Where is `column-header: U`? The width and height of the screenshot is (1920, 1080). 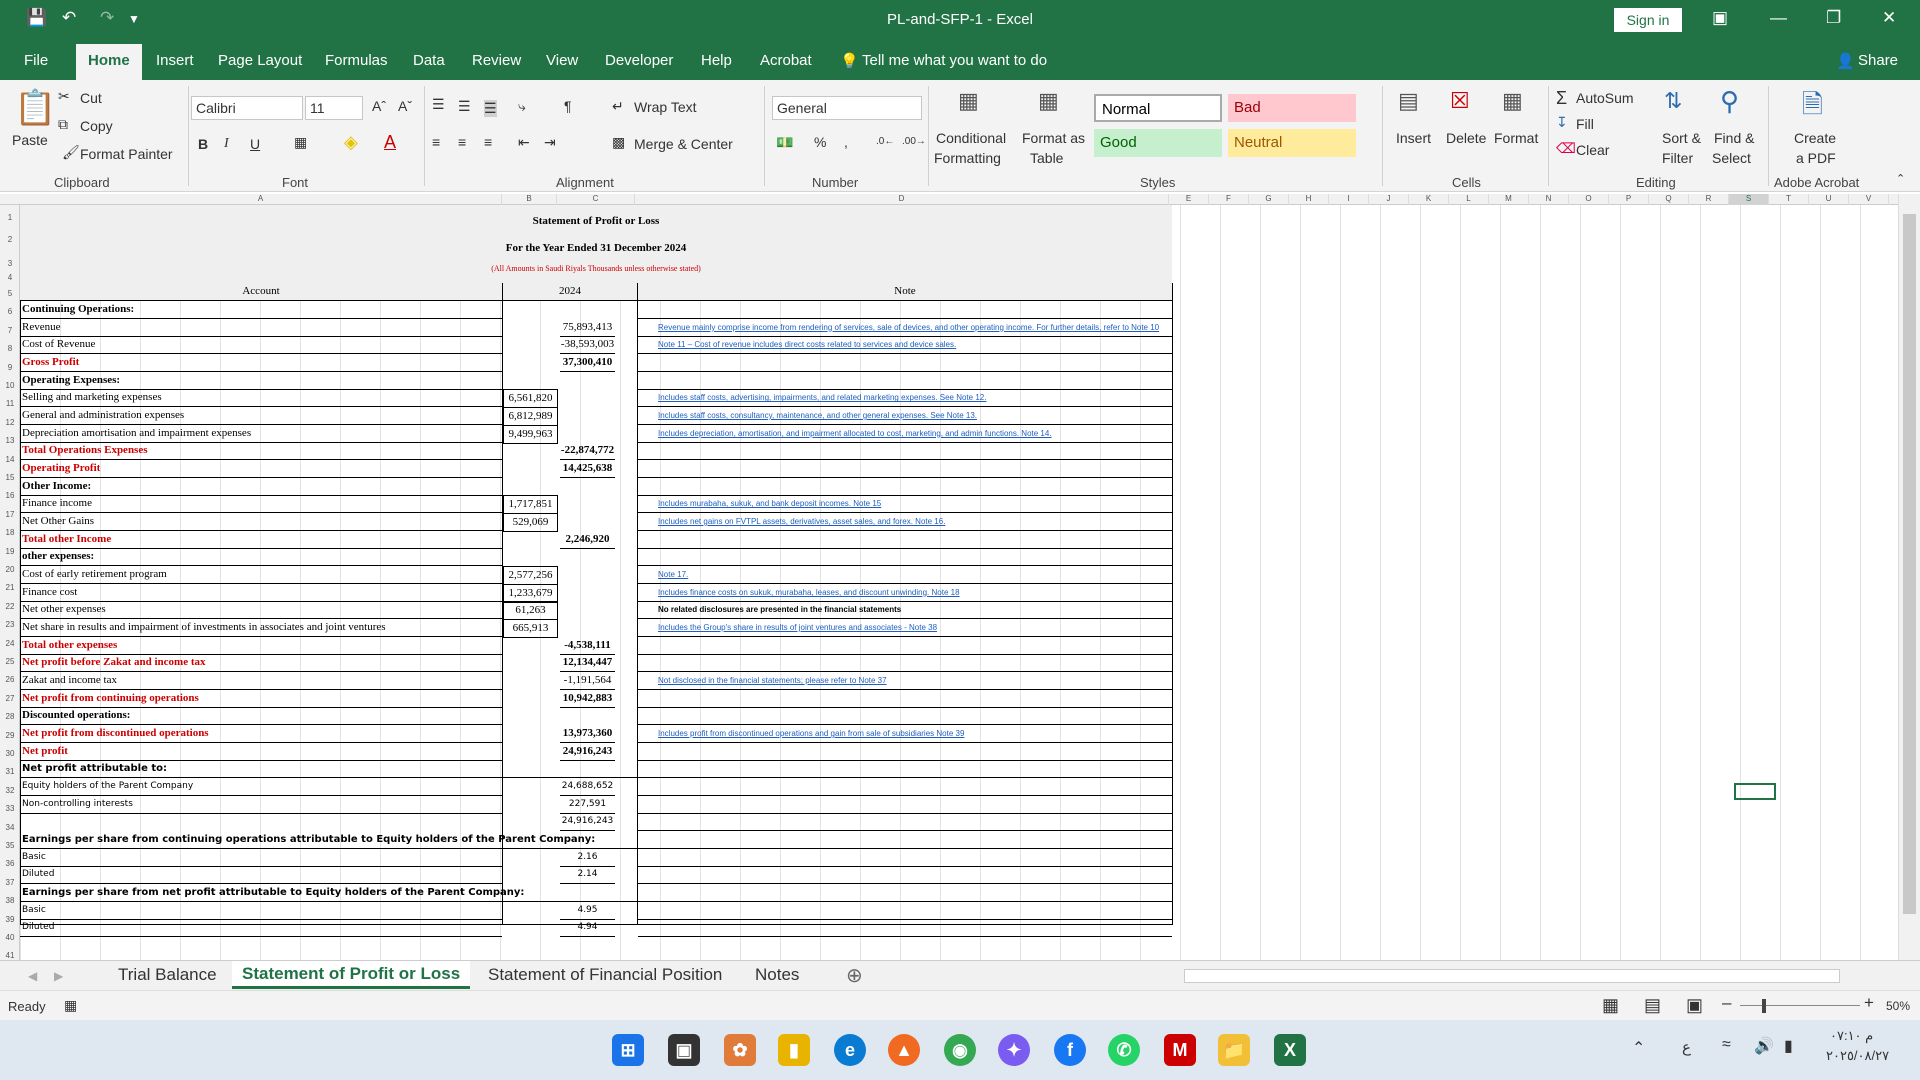
column-header: U is located at coordinates (1829, 199).